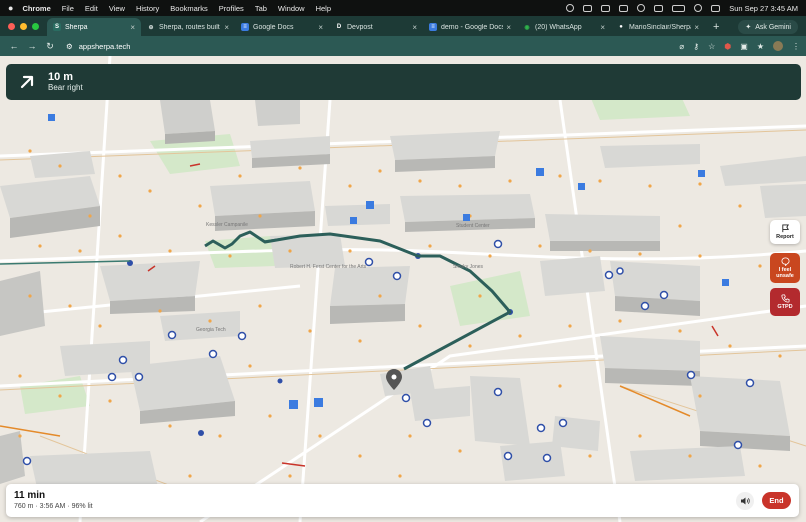 The width and height of the screenshot is (806, 522). What do you see at coordinates (760, 46) in the screenshot?
I see `bookmark-manager-icon: ★` at bounding box center [760, 46].